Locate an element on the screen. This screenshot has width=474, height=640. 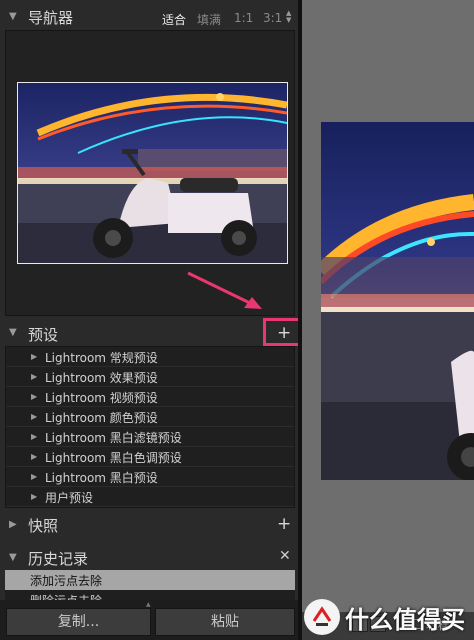
preset-folder-item: ▶ Lightroom 黑白色调预设 is located at coordinates (150, 457).